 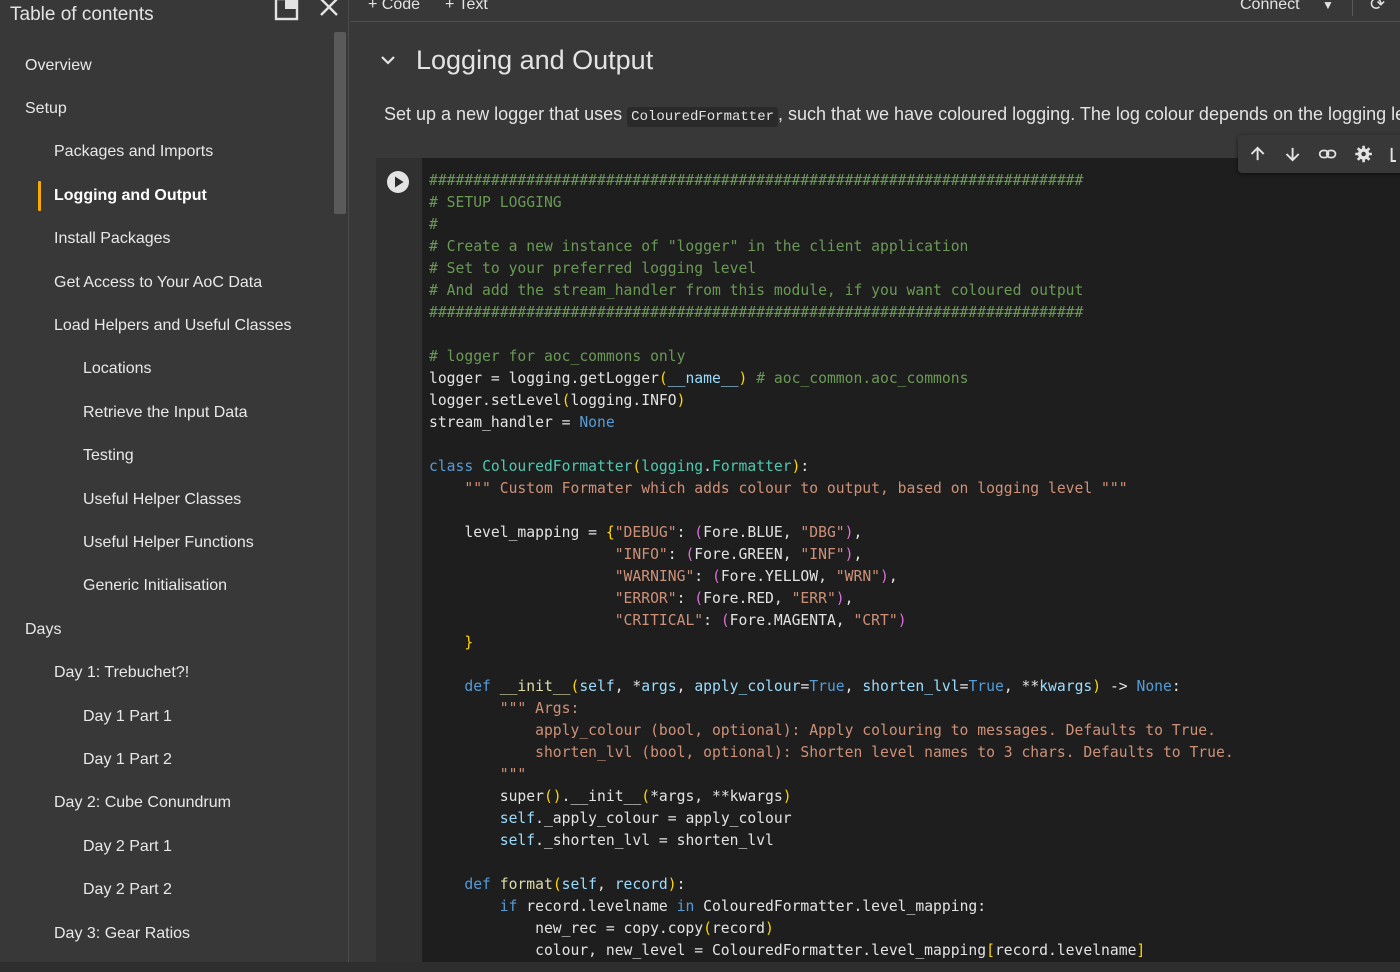 I want to click on toc-item-label: Days, so click(x=43, y=629).